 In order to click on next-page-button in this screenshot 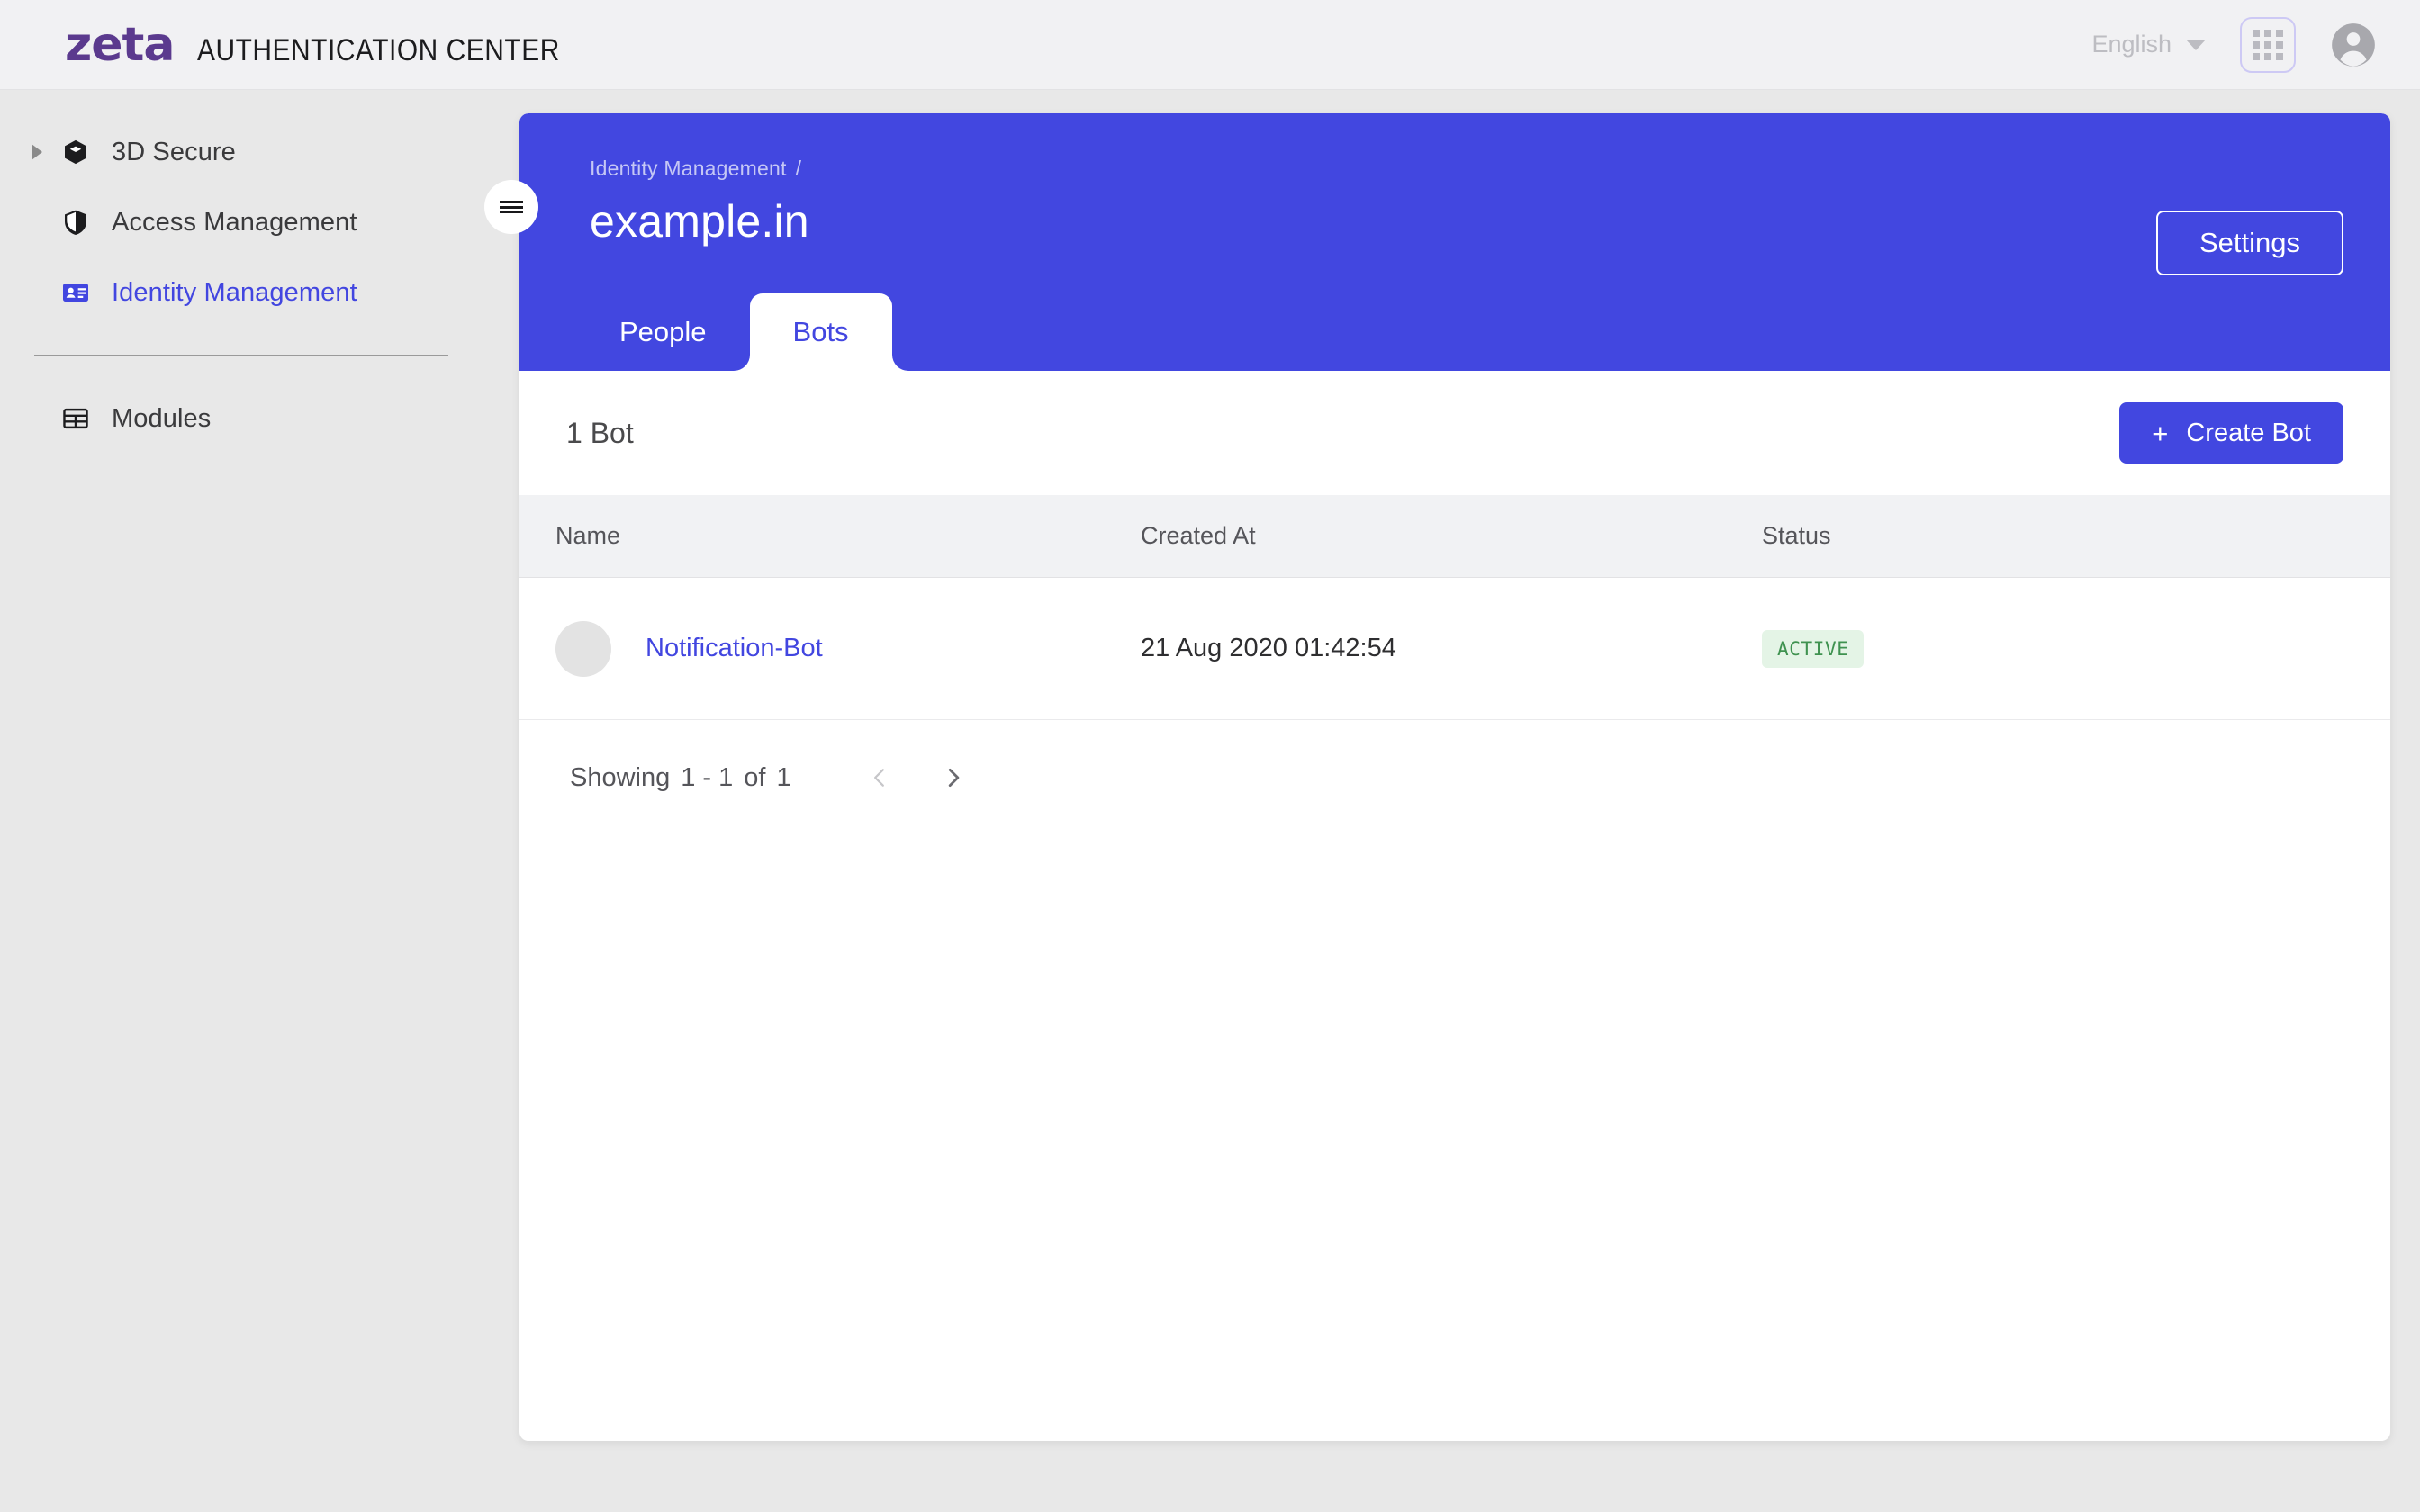, I will do `click(953, 778)`.